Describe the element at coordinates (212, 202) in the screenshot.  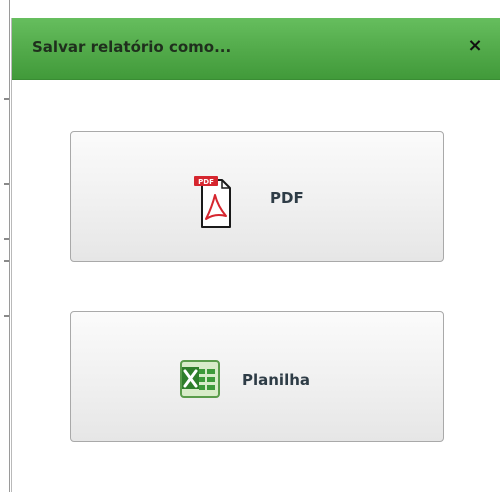
I see `pdf-file-icon: PDF` at that location.